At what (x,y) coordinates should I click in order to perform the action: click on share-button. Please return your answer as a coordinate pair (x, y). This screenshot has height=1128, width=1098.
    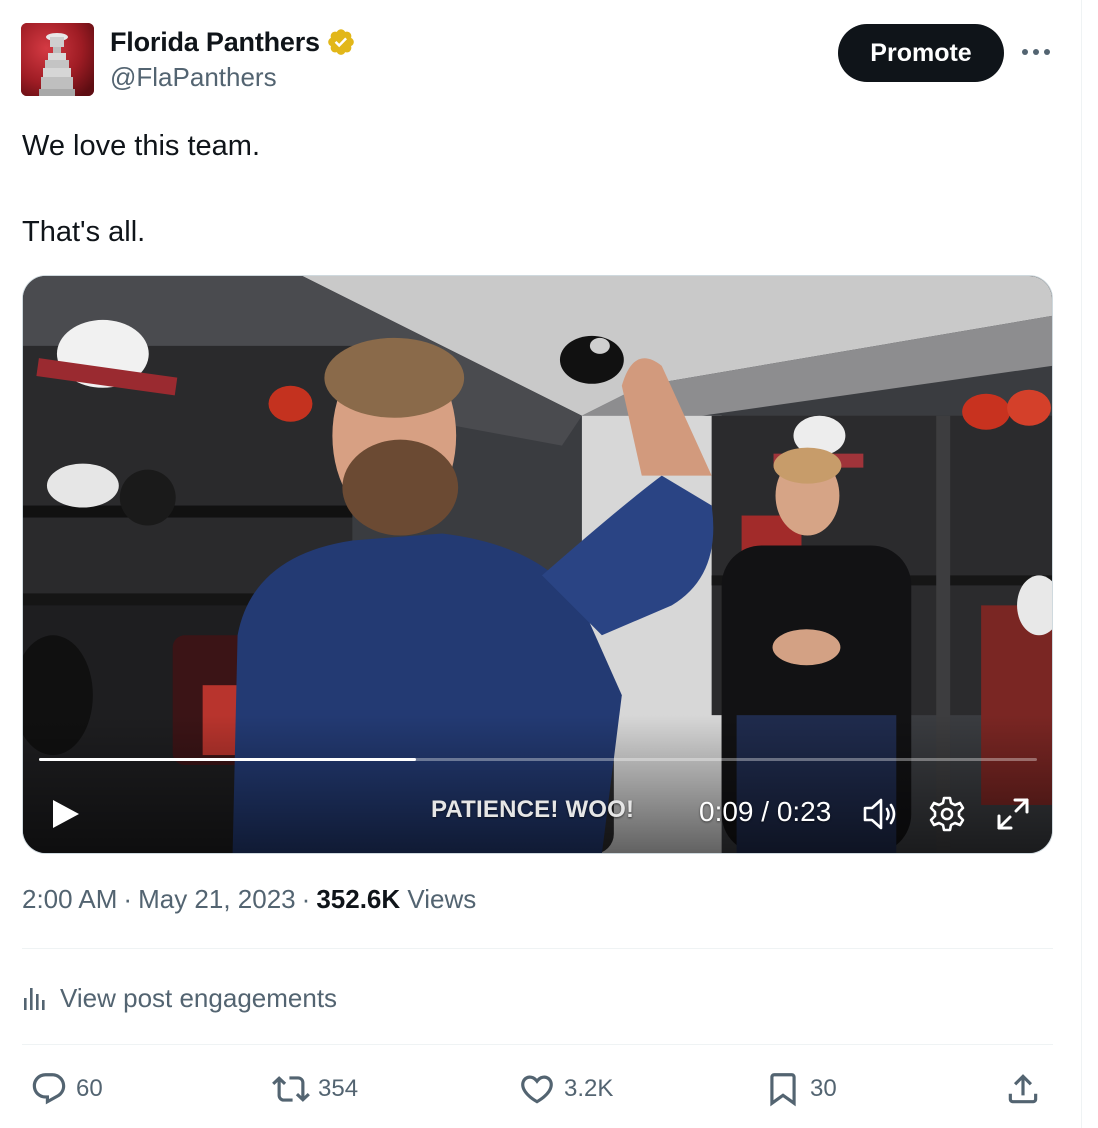
    Looking at the image, I should click on (1023, 1089).